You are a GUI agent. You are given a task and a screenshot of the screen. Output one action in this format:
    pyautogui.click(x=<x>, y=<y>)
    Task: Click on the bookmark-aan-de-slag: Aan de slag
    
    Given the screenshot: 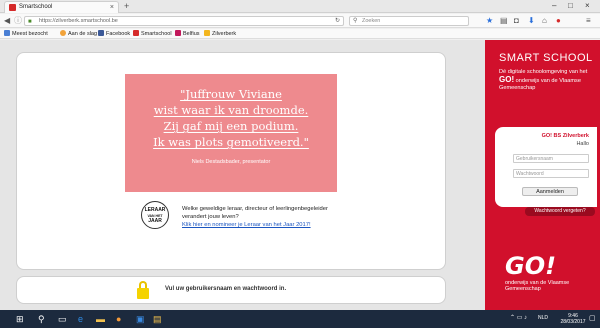 What is the action you would take?
    pyautogui.click(x=78, y=34)
    